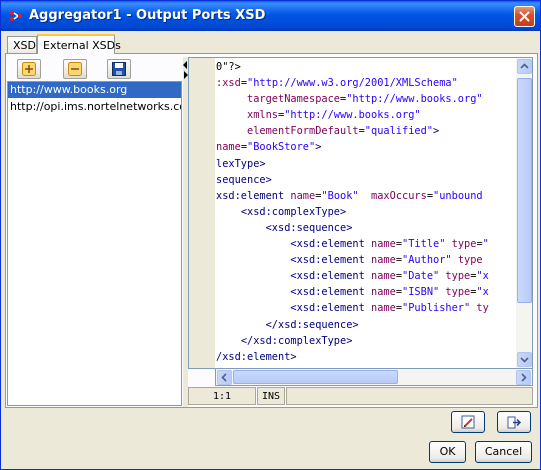 This screenshot has width=541, height=470. I want to click on code-token: :xsd, so click(228, 83).